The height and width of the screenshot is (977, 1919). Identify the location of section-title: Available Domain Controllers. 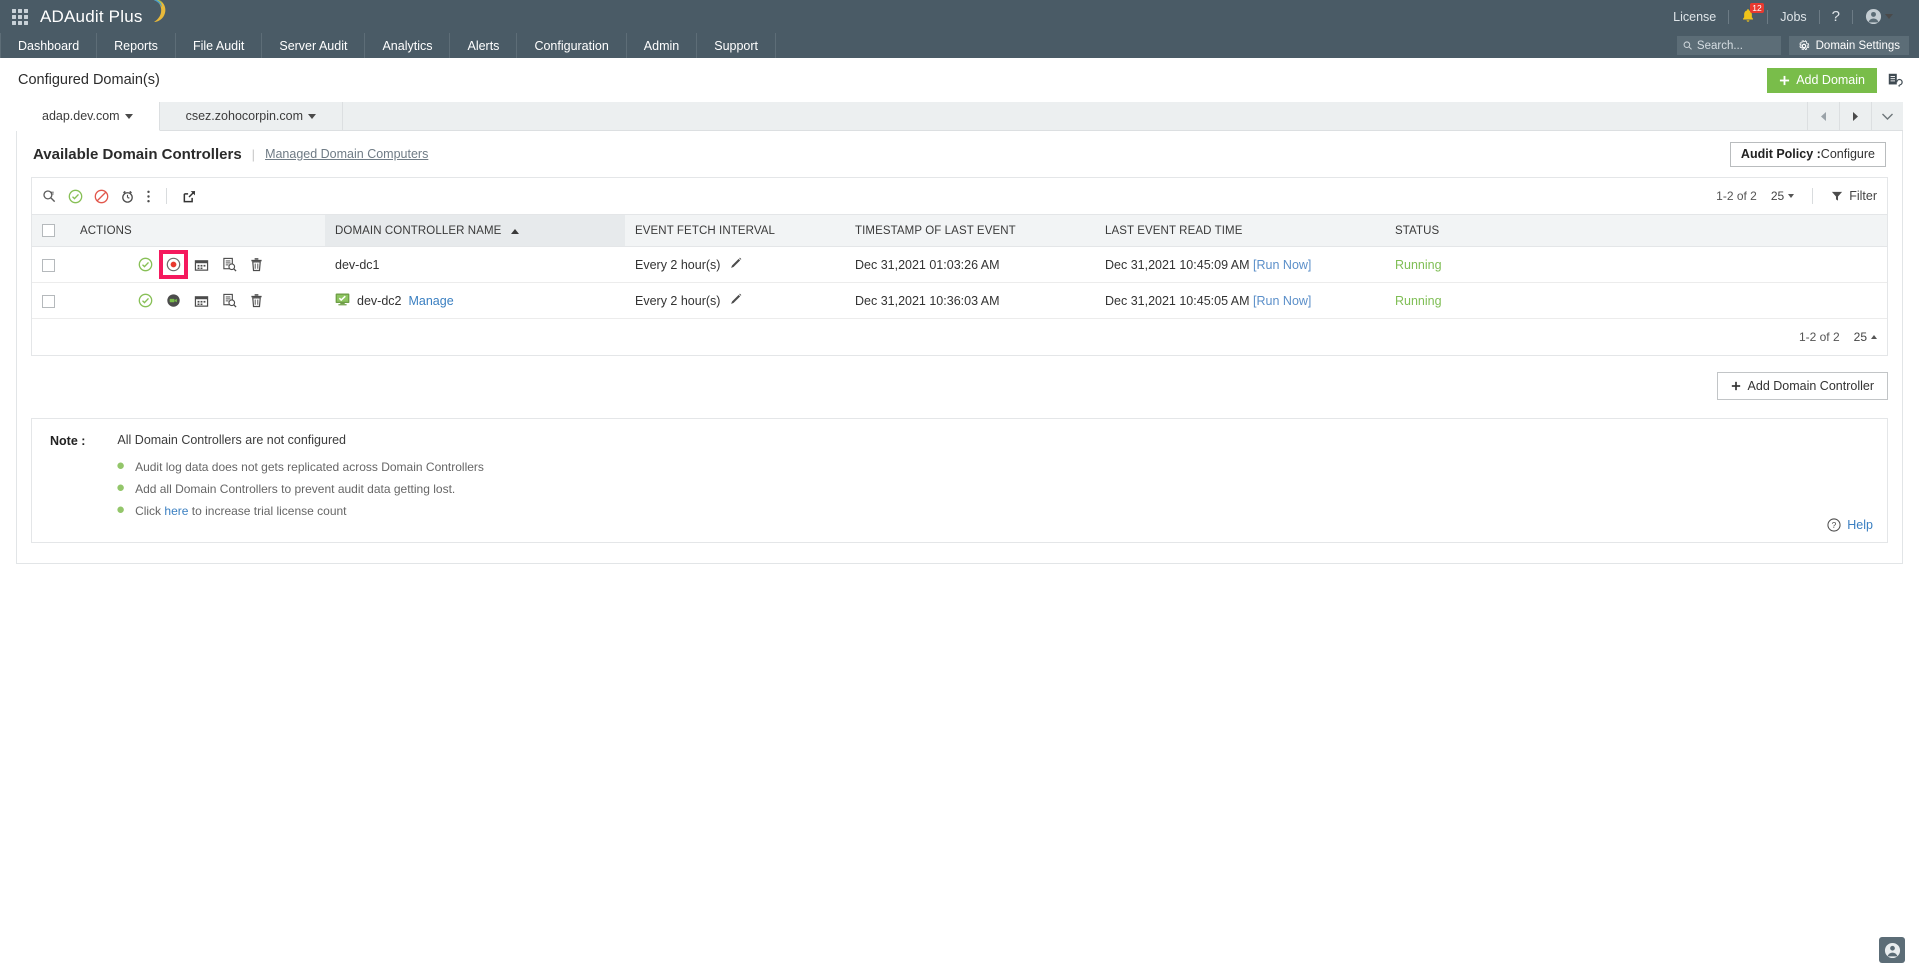
(137, 154).